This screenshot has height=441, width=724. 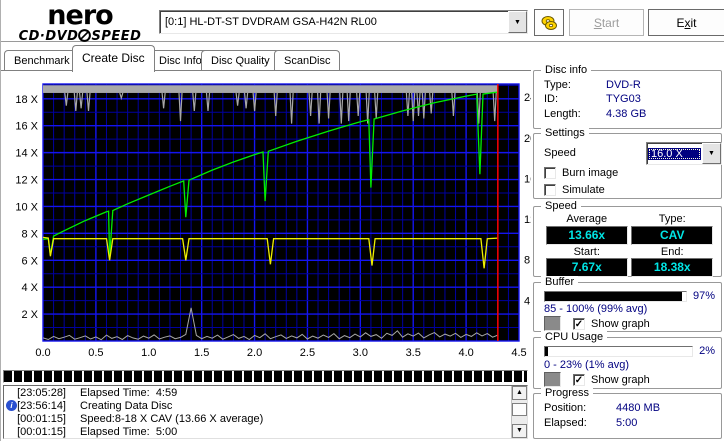 I want to click on svg-text: 1.0, so click(x=148, y=353).